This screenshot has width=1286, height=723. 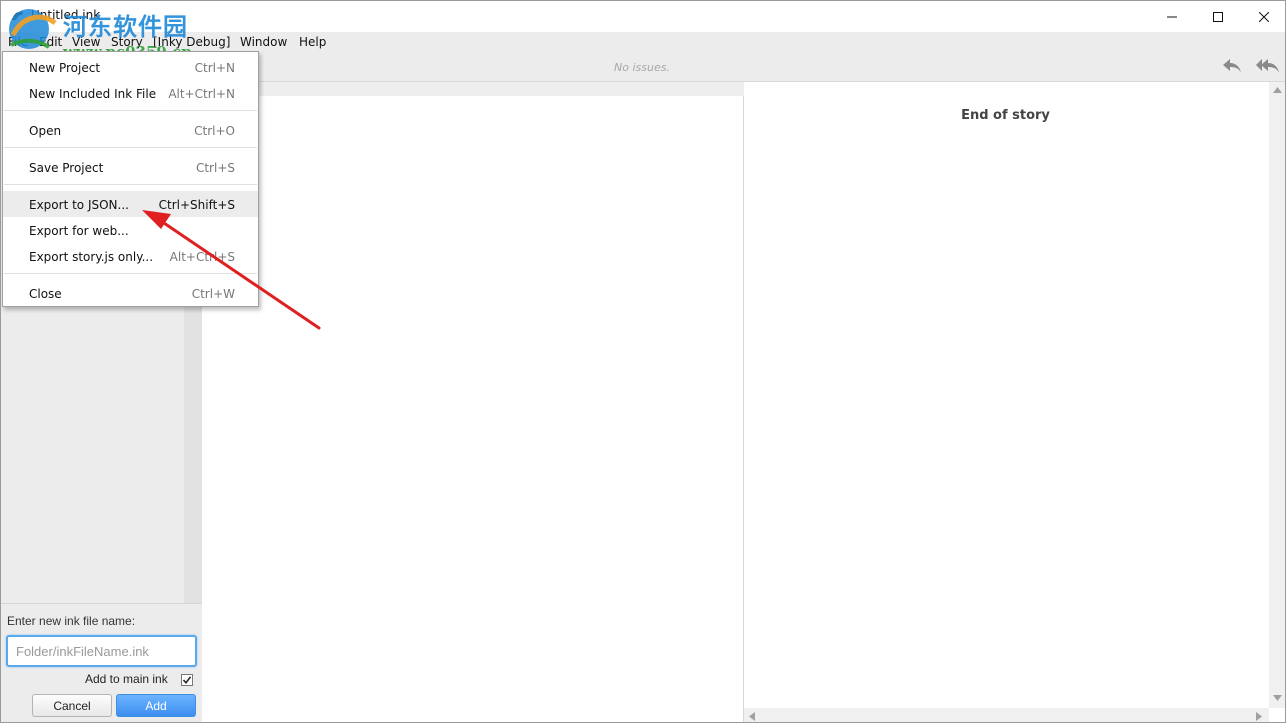 I want to click on add-to-main-checkbox, so click(x=187, y=680).